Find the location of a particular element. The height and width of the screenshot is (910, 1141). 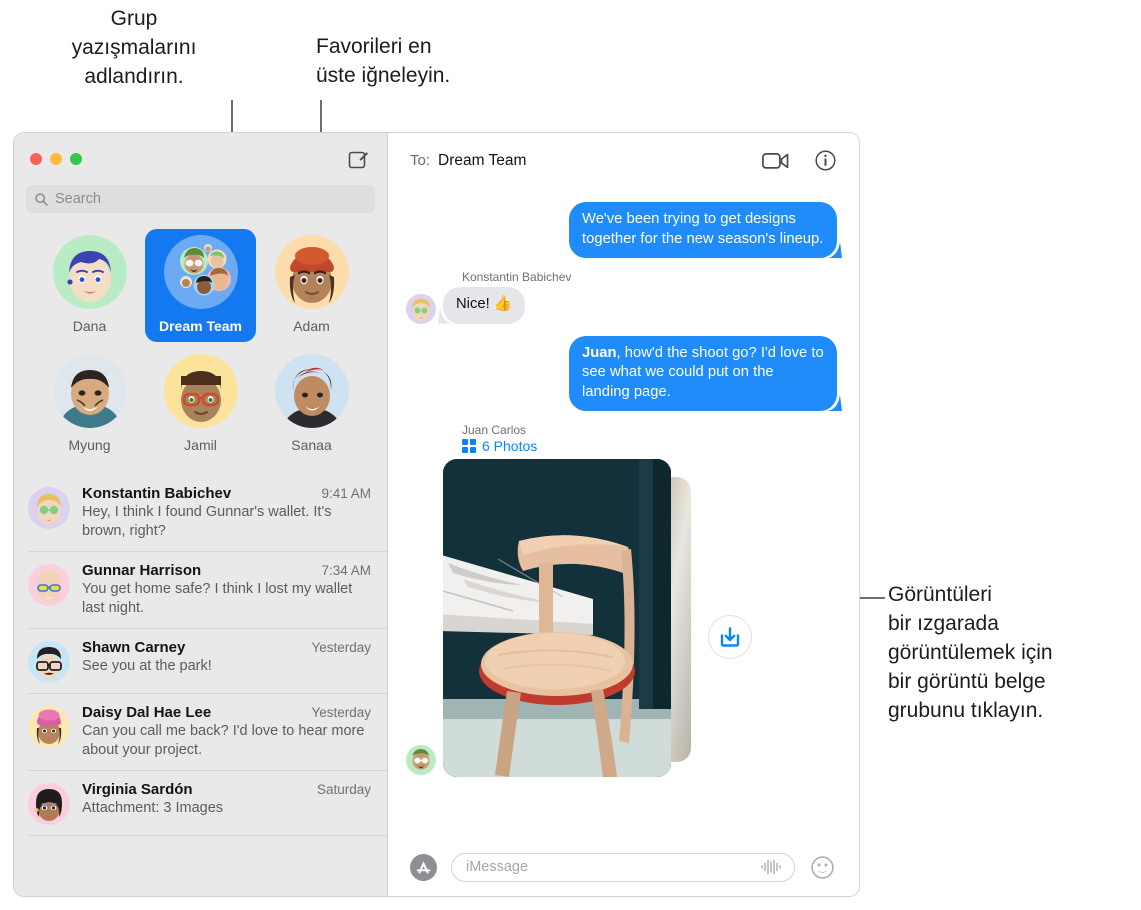

window-controls is located at coordinates (56, 159).